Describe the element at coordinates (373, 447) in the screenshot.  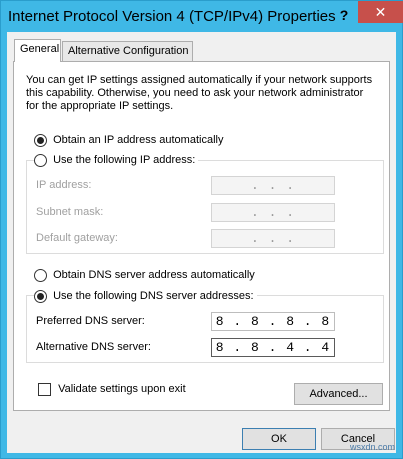
I see `watermark: wsxdn.com` at that location.